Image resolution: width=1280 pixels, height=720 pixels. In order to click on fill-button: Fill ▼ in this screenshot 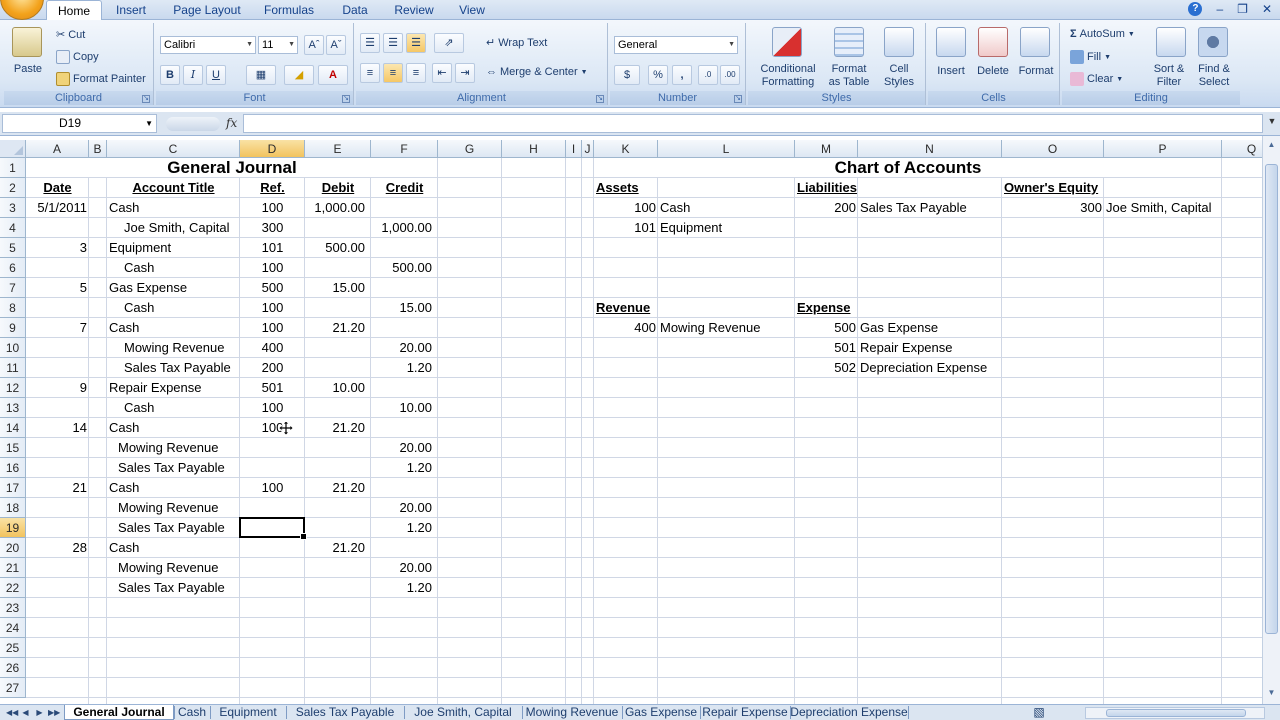, I will do `click(1090, 57)`.